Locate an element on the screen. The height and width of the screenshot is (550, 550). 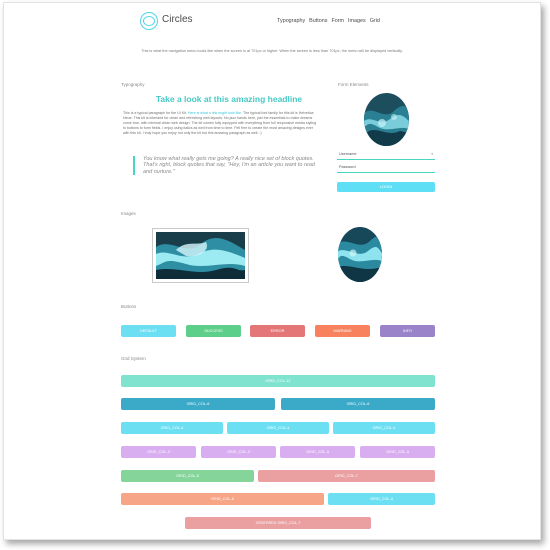
section-title-form: Form Elements is located at coordinates (353, 84).